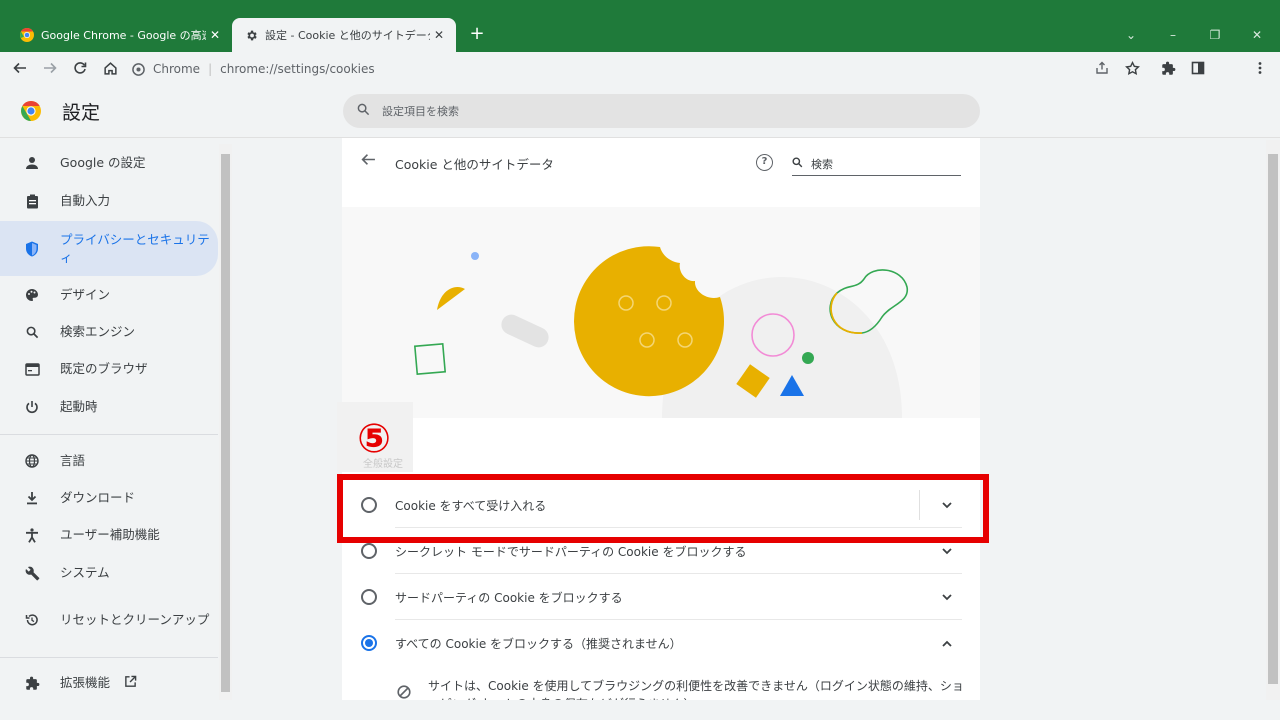  I want to click on wrench-icon, so click(32, 573).